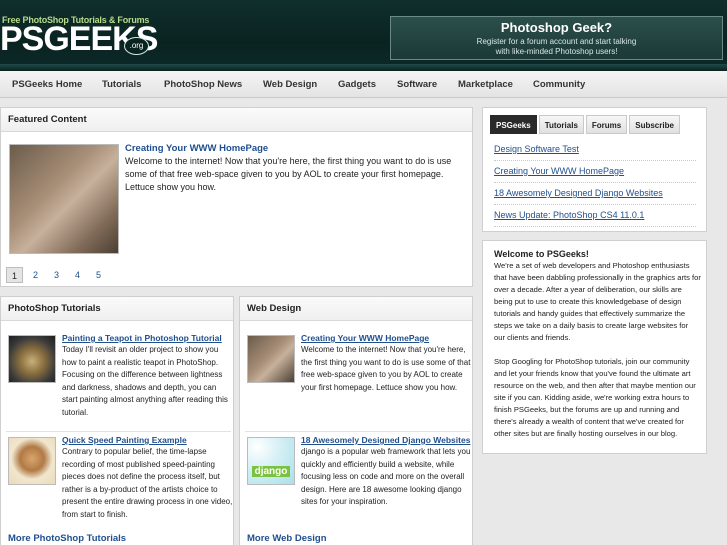  Describe the element at coordinates (290, 84) in the screenshot. I see `nav-item-web-design: Web Design` at that location.